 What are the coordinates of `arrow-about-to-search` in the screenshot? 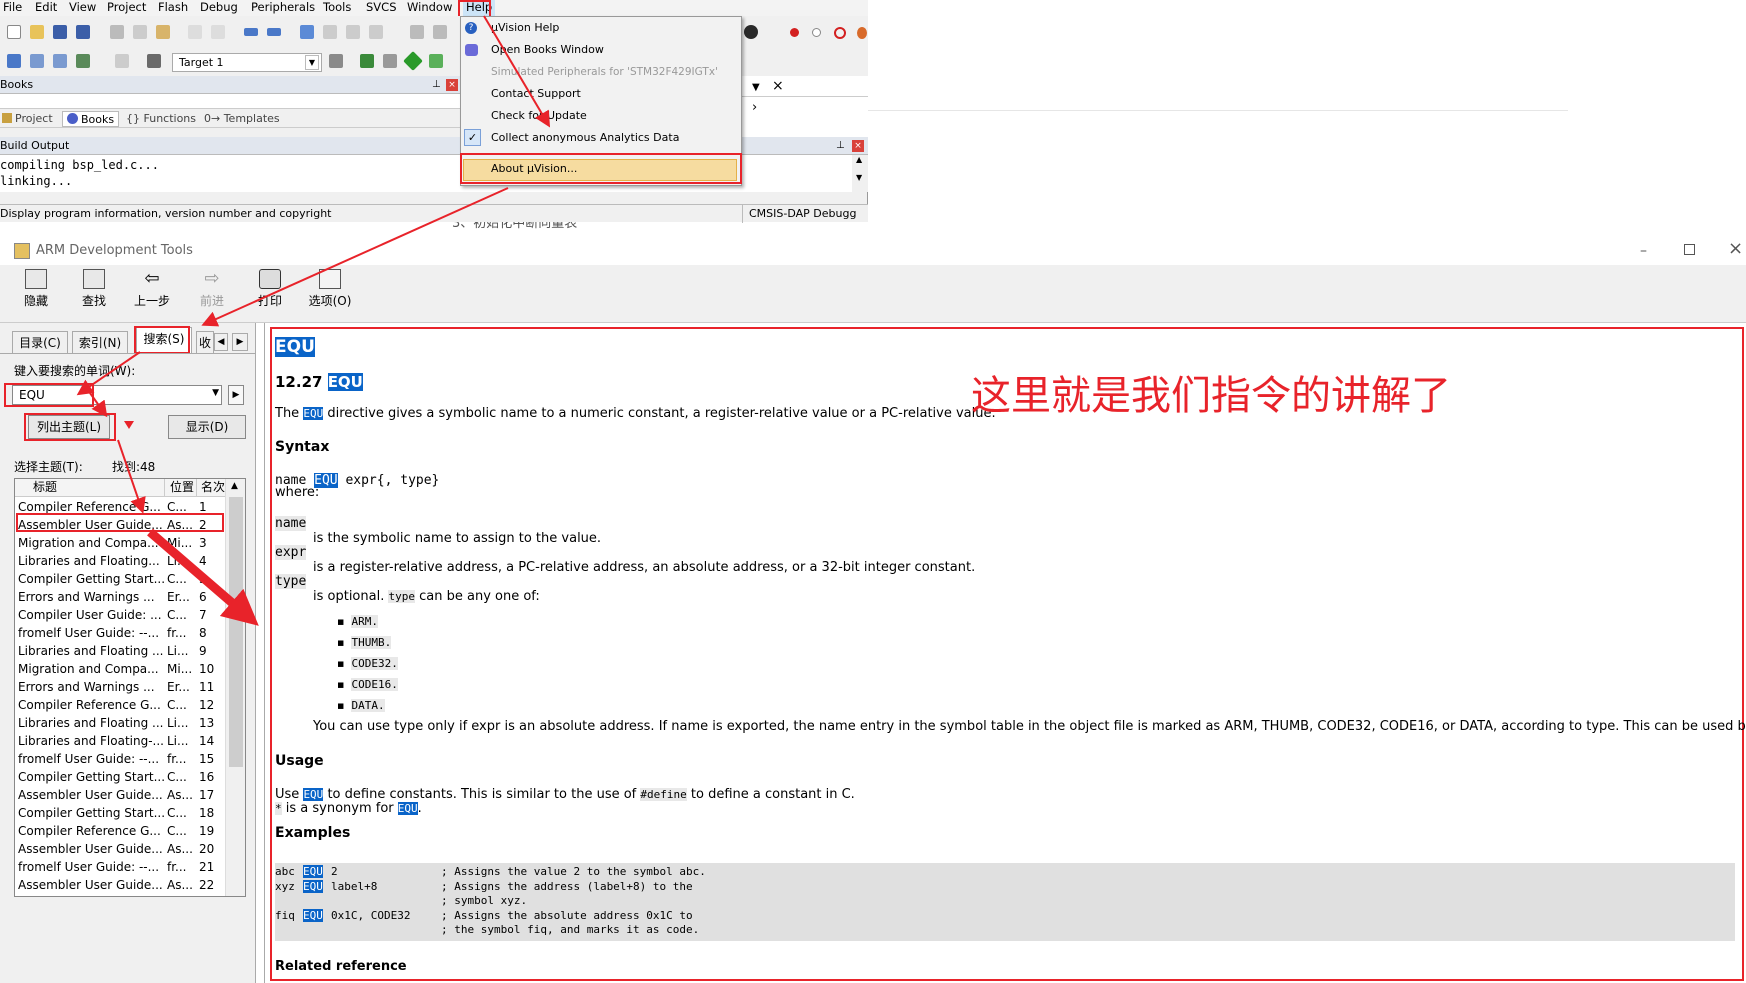 It's located at (355, 257).